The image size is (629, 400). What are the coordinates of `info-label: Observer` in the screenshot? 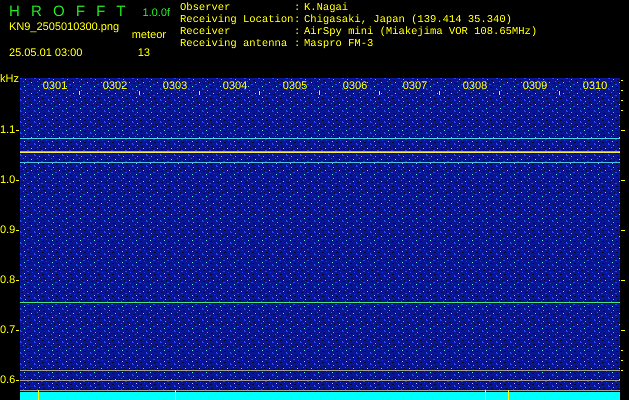 It's located at (206, 8).